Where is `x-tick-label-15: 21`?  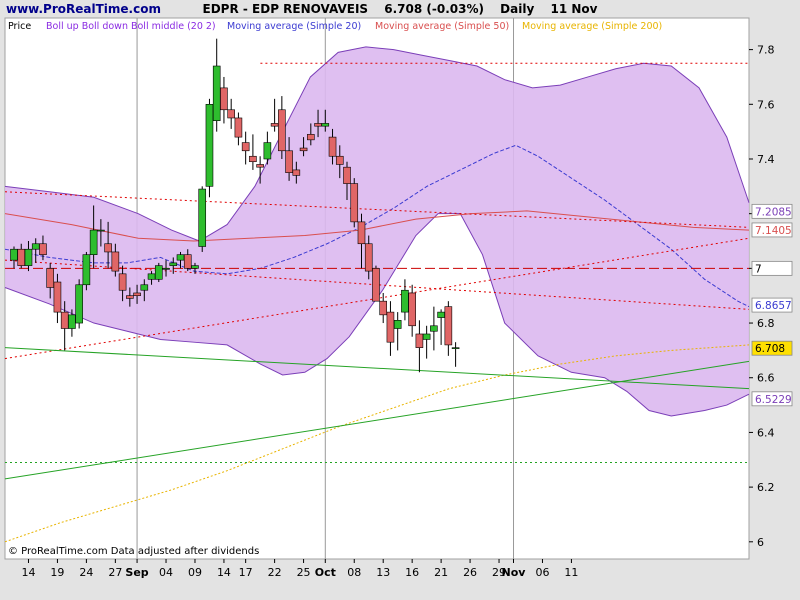
x-tick-label-15: 21 is located at coordinates (441, 572).